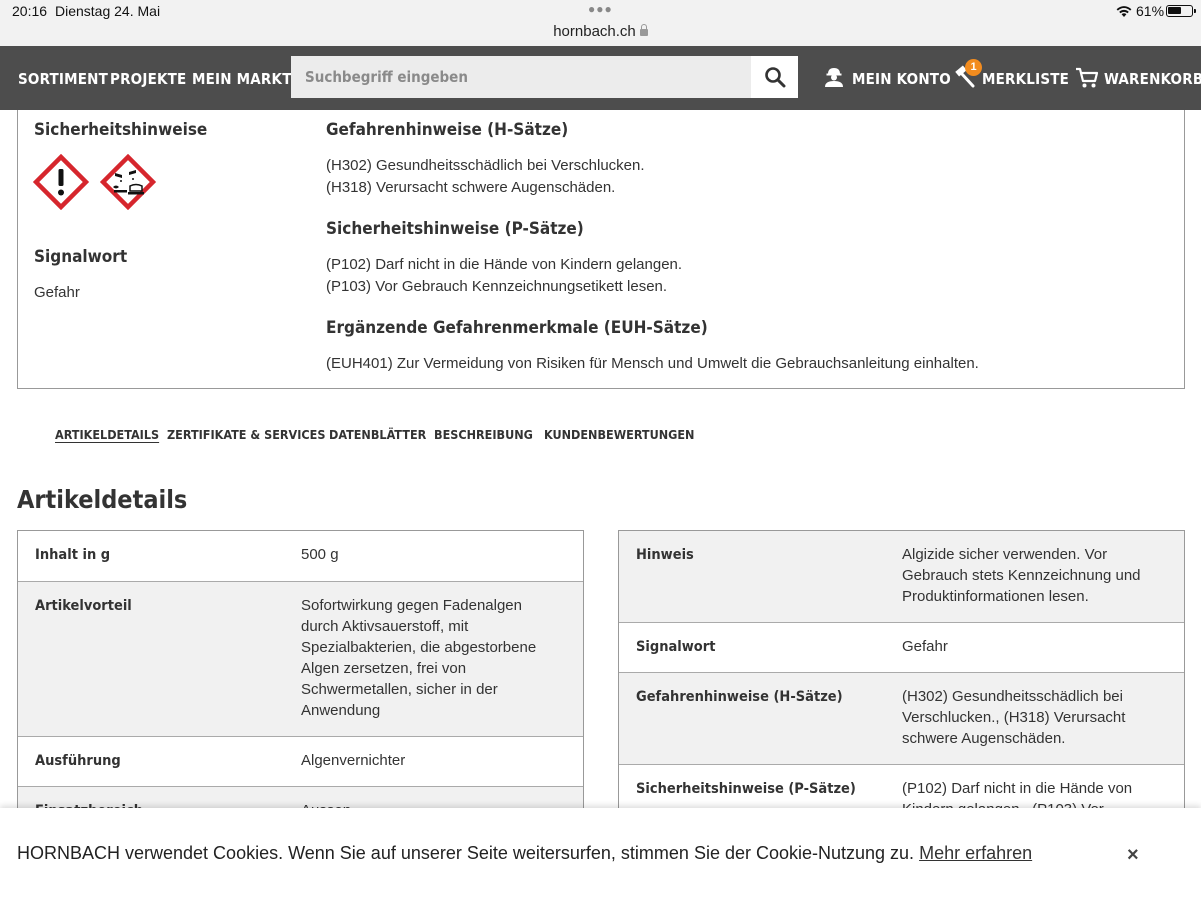 The height and width of the screenshot is (901, 1201). I want to click on safety-heading: Sicherheitshinweise, so click(121, 130).